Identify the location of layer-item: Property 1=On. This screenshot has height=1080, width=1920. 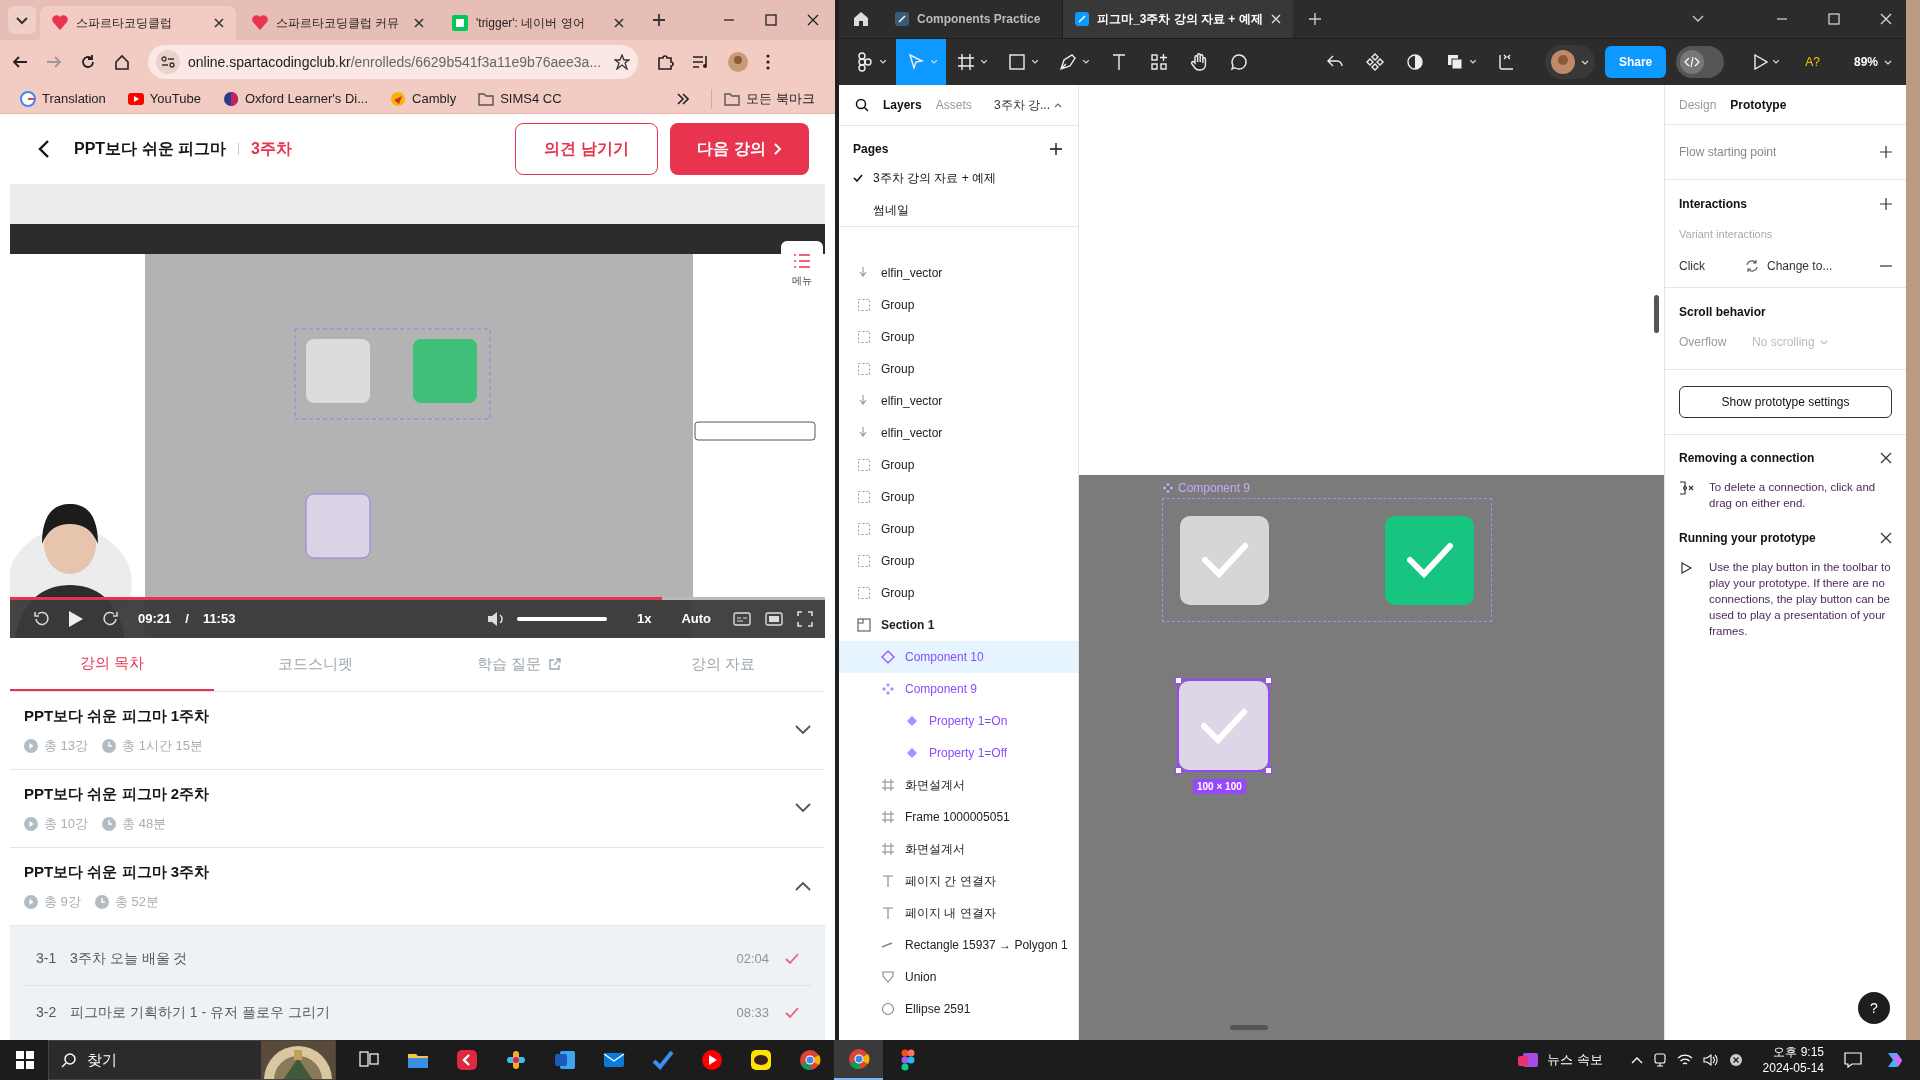
(958, 721).